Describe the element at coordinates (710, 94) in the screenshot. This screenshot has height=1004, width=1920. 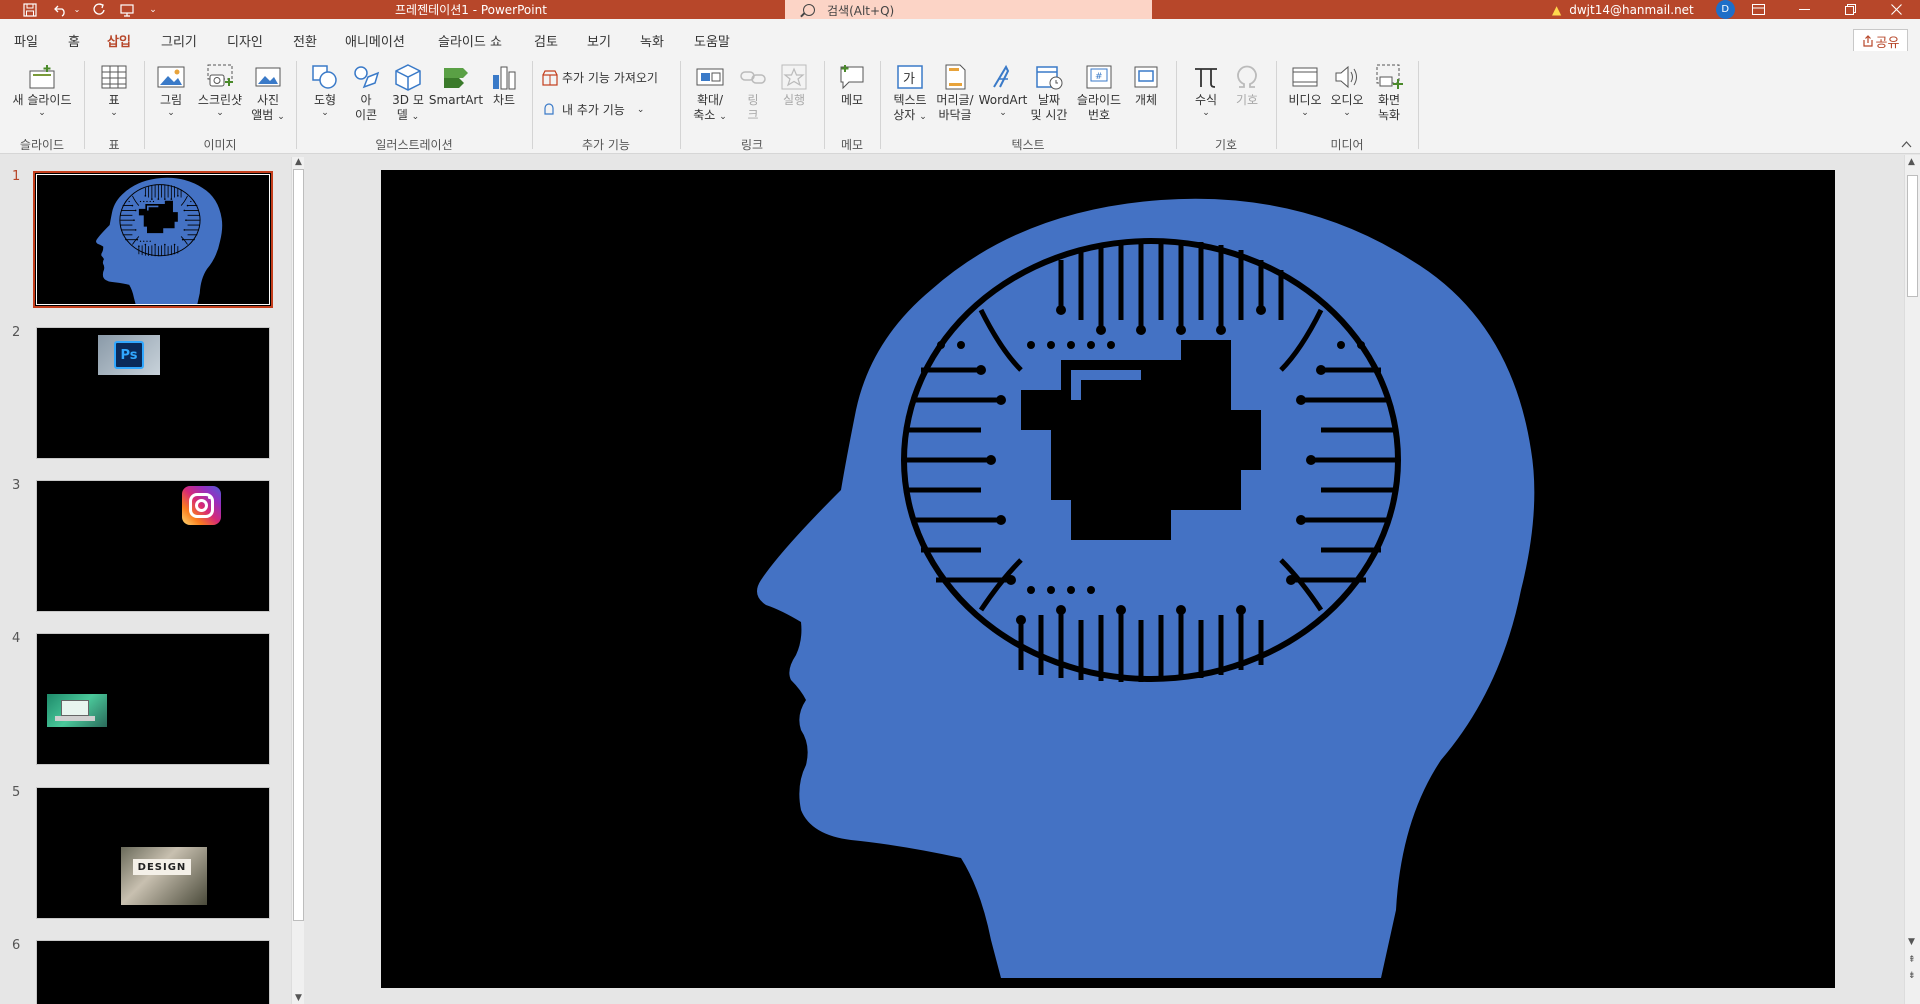
I see `zoom-button: 확대/ 축소 ⌄` at that location.